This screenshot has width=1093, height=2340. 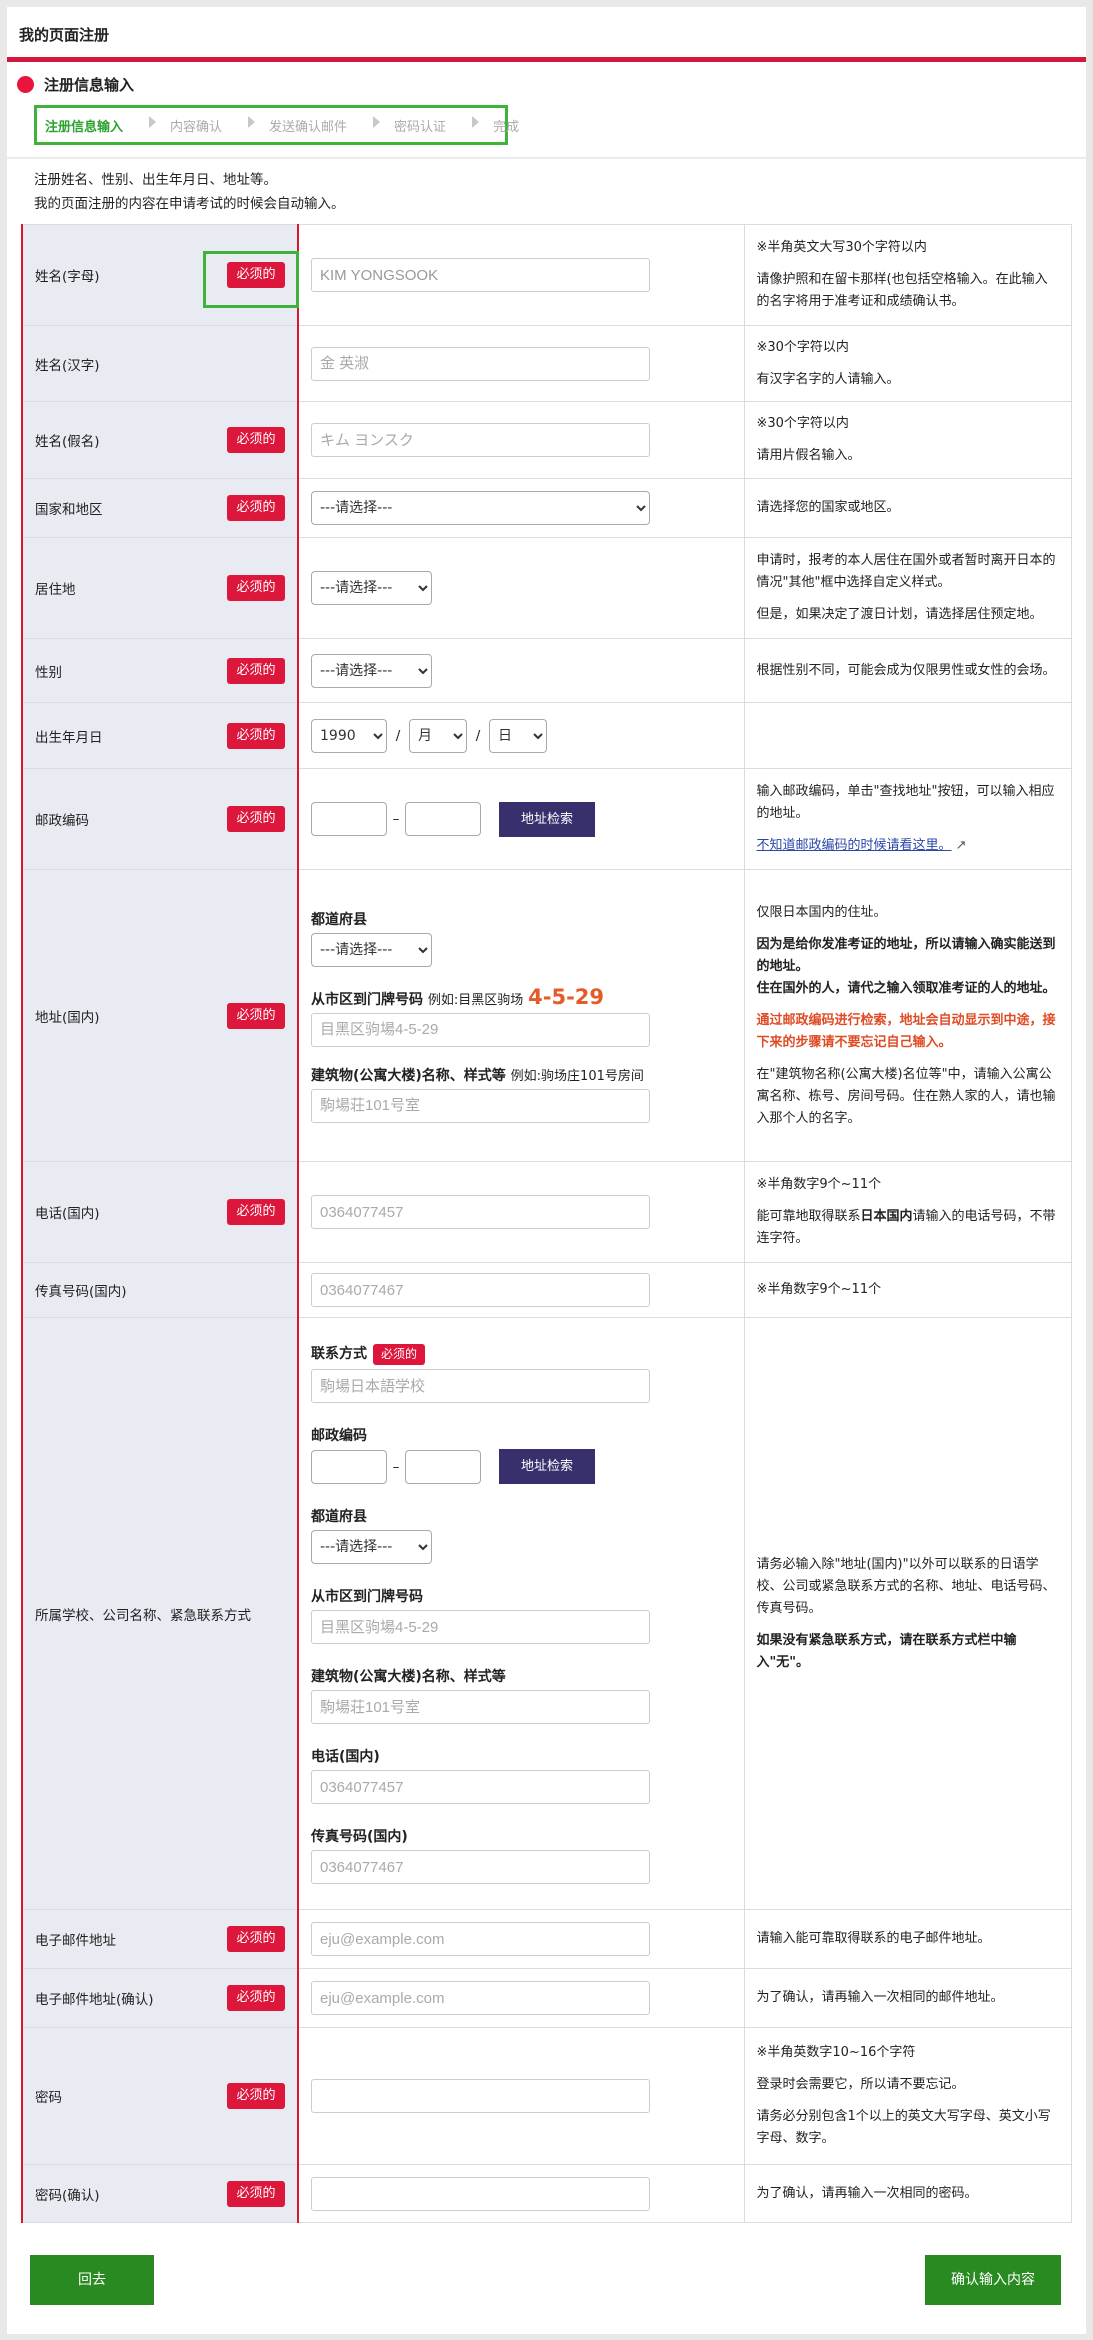 What do you see at coordinates (828, 379) in the screenshot?
I see `note: 有汉字名字的人请输入。` at bounding box center [828, 379].